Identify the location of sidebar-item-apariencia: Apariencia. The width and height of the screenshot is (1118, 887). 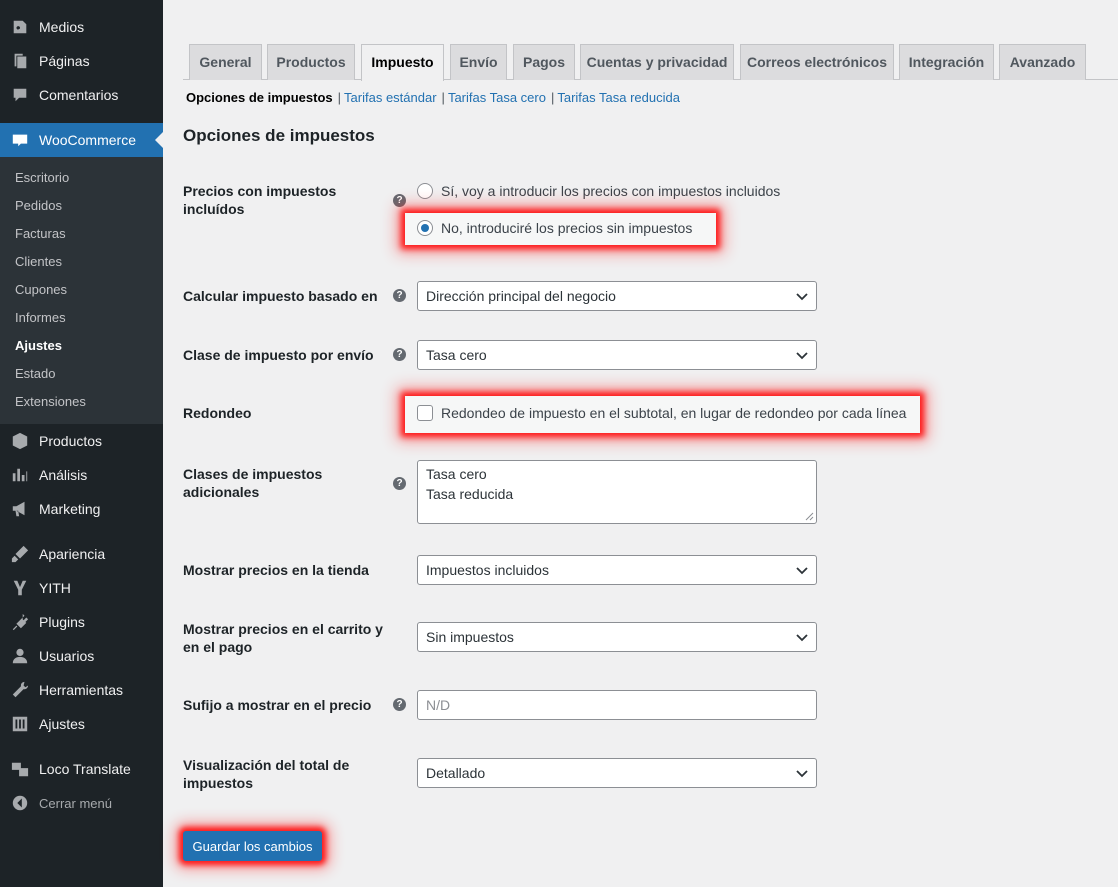
(81, 554).